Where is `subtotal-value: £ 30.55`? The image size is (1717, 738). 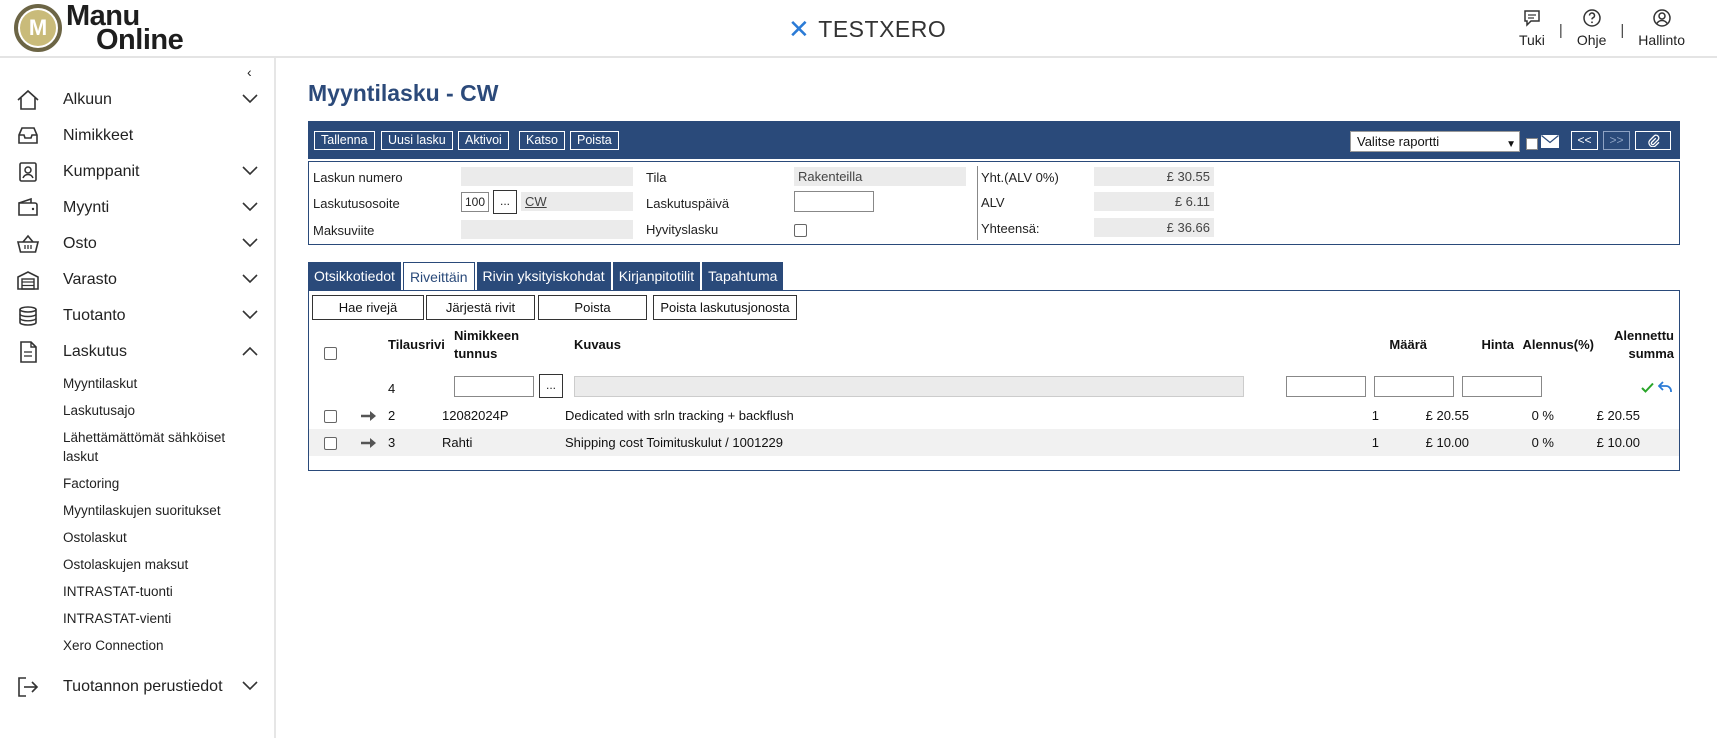 subtotal-value: £ 30.55 is located at coordinates (1154, 176).